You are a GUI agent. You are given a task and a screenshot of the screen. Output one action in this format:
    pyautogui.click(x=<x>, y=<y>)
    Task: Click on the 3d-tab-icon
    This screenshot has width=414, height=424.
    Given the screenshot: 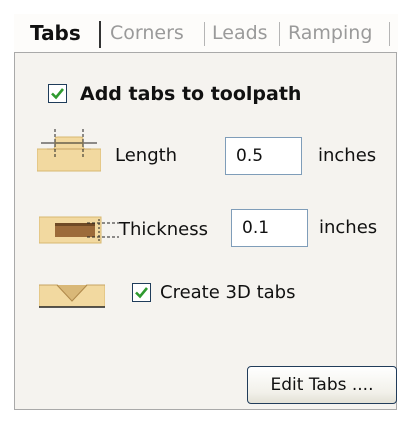 What is the action you would take?
    pyautogui.click(x=72, y=296)
    